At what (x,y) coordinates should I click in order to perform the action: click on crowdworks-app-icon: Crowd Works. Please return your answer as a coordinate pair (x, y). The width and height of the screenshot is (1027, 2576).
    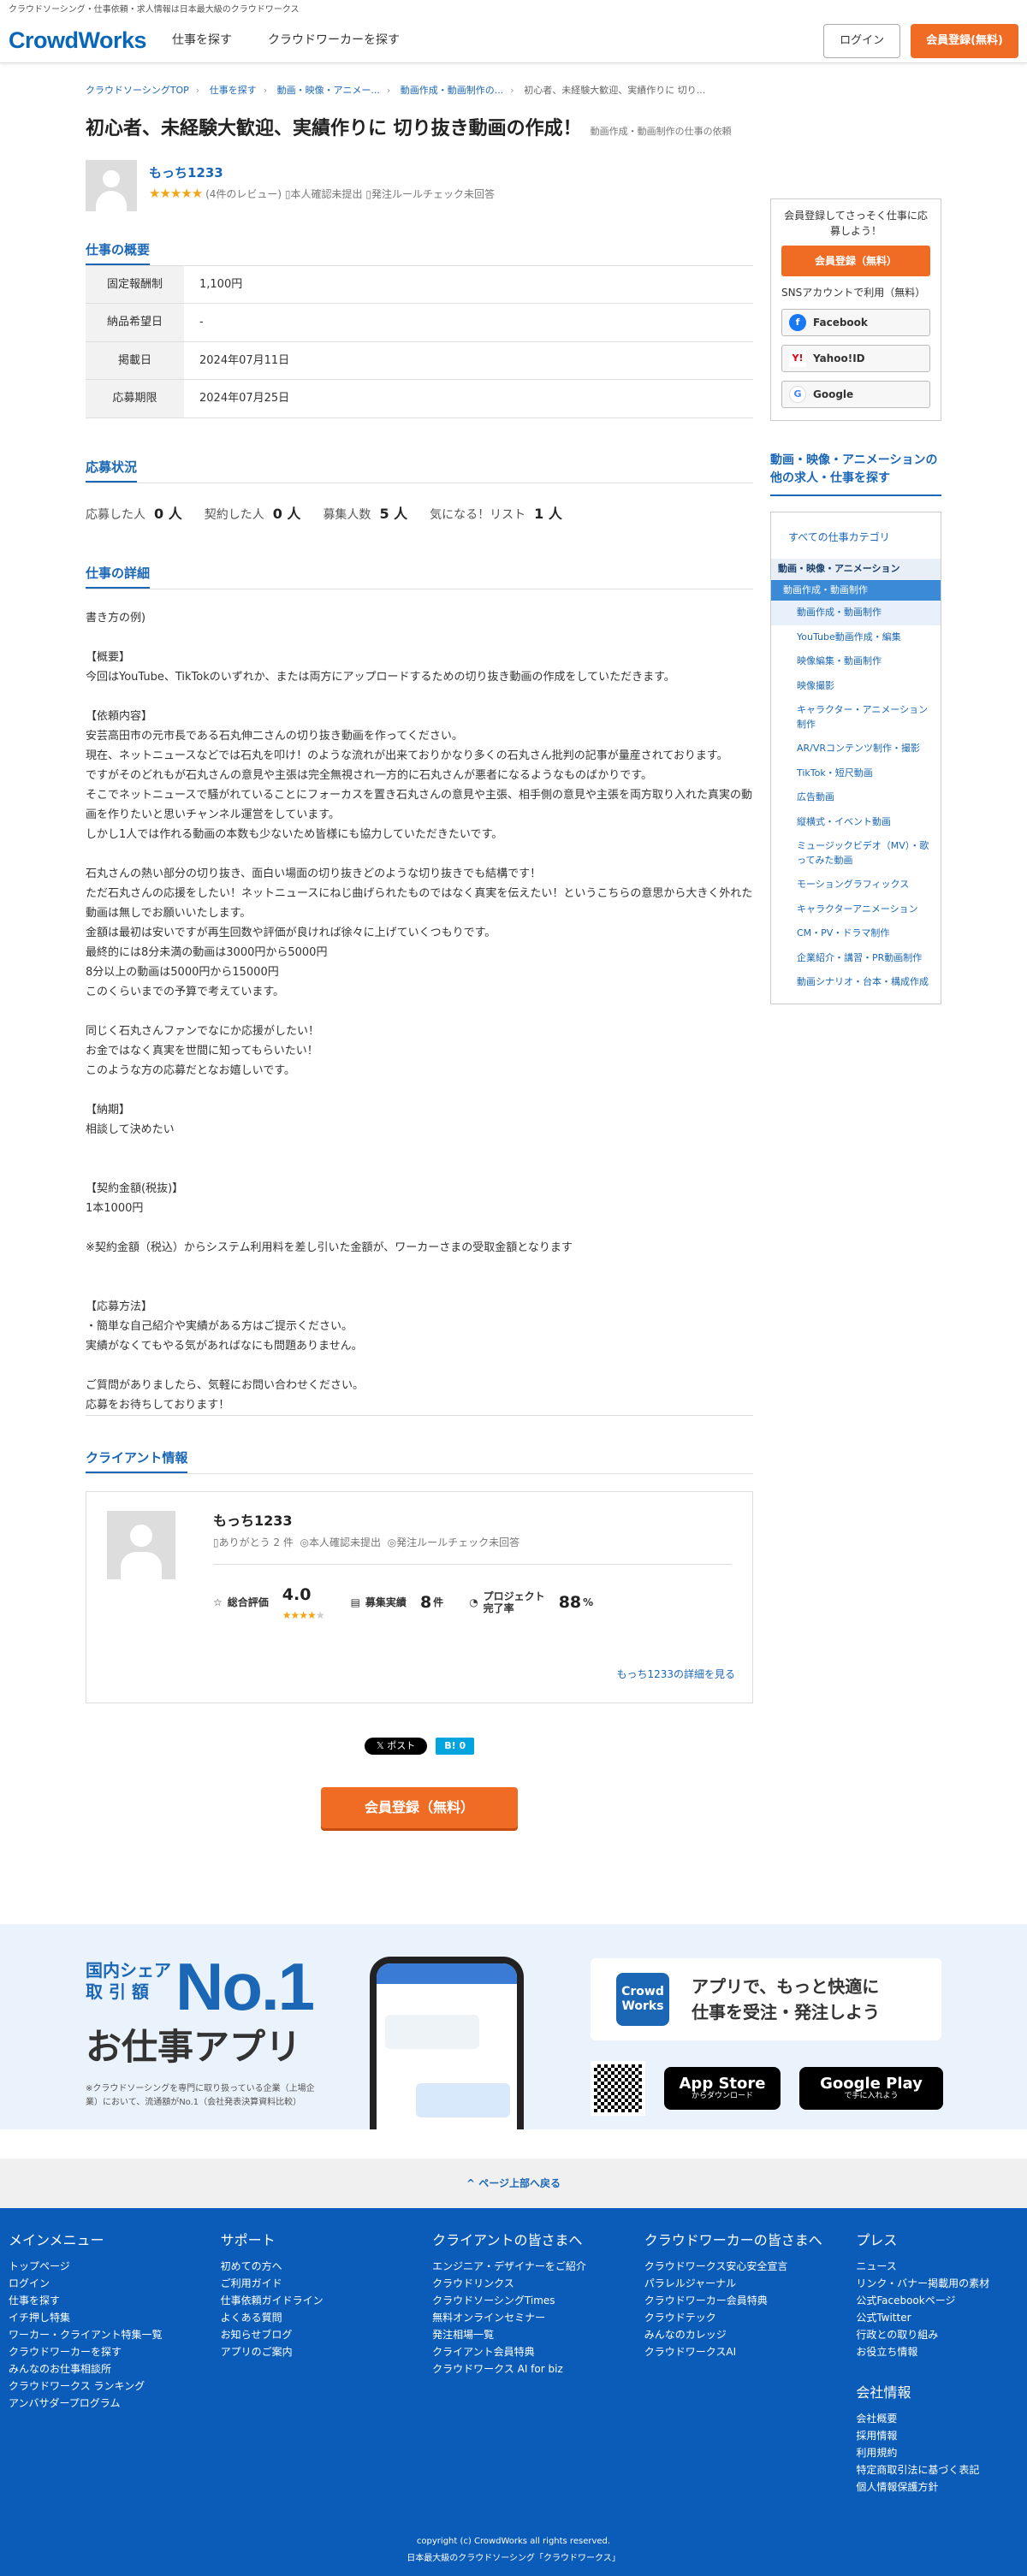
    Looking at the image, I should click on (642, 1999).